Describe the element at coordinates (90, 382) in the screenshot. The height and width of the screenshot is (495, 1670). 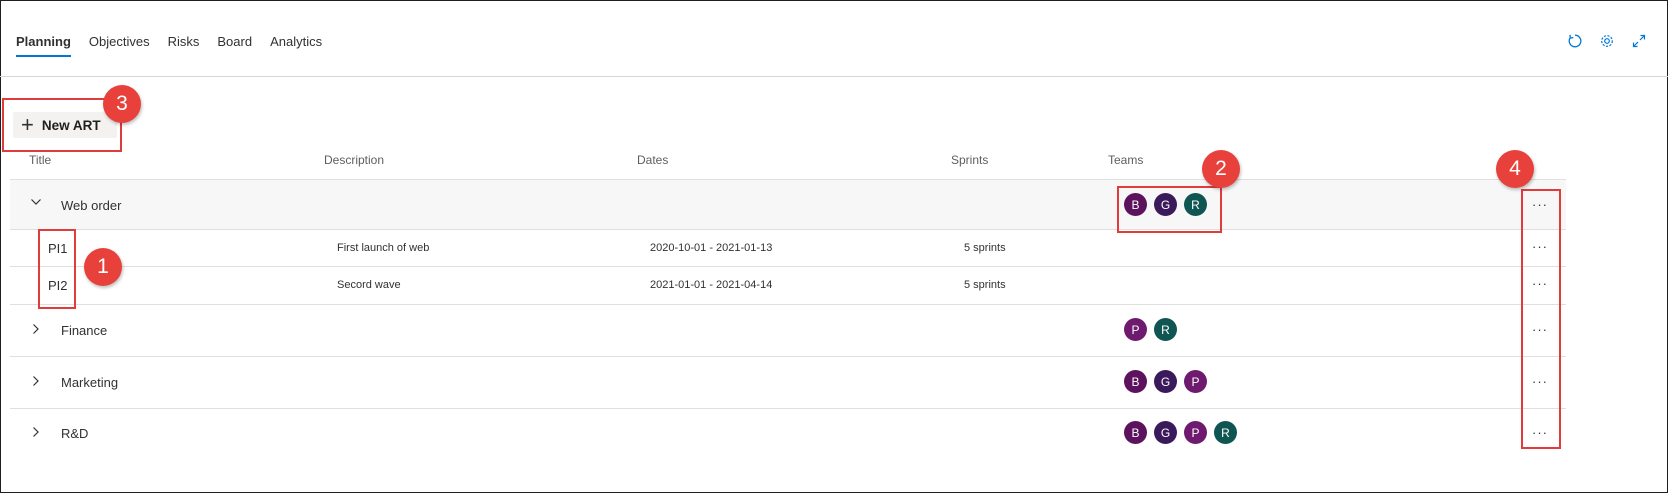
I see `group-title-marketing: Marketing` at that location.